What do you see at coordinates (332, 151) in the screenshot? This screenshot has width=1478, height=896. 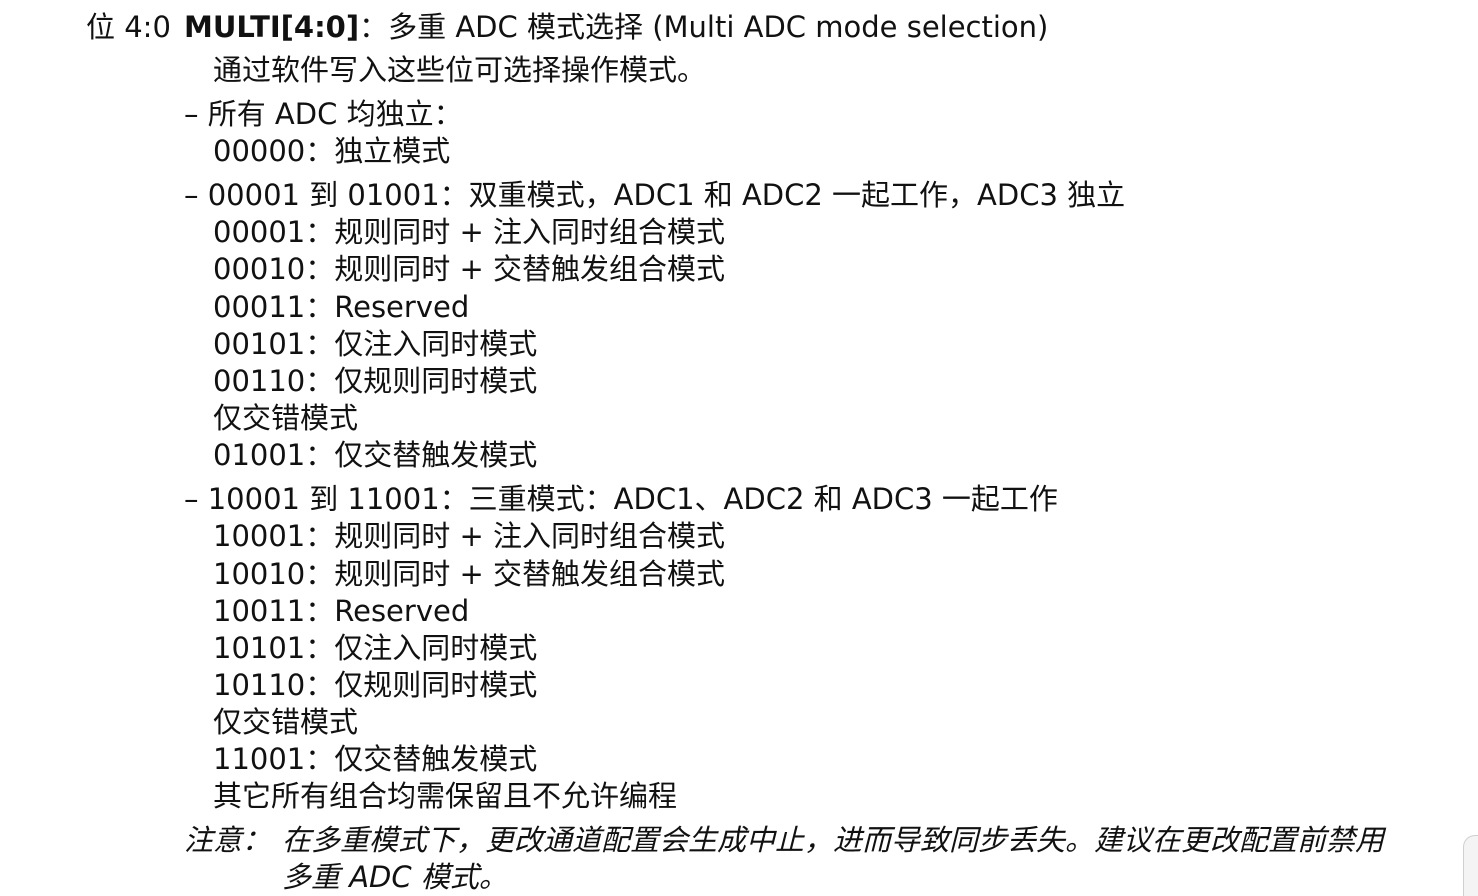 I see `list-item: 00000：独立模式` at bounding box center [332, 151].